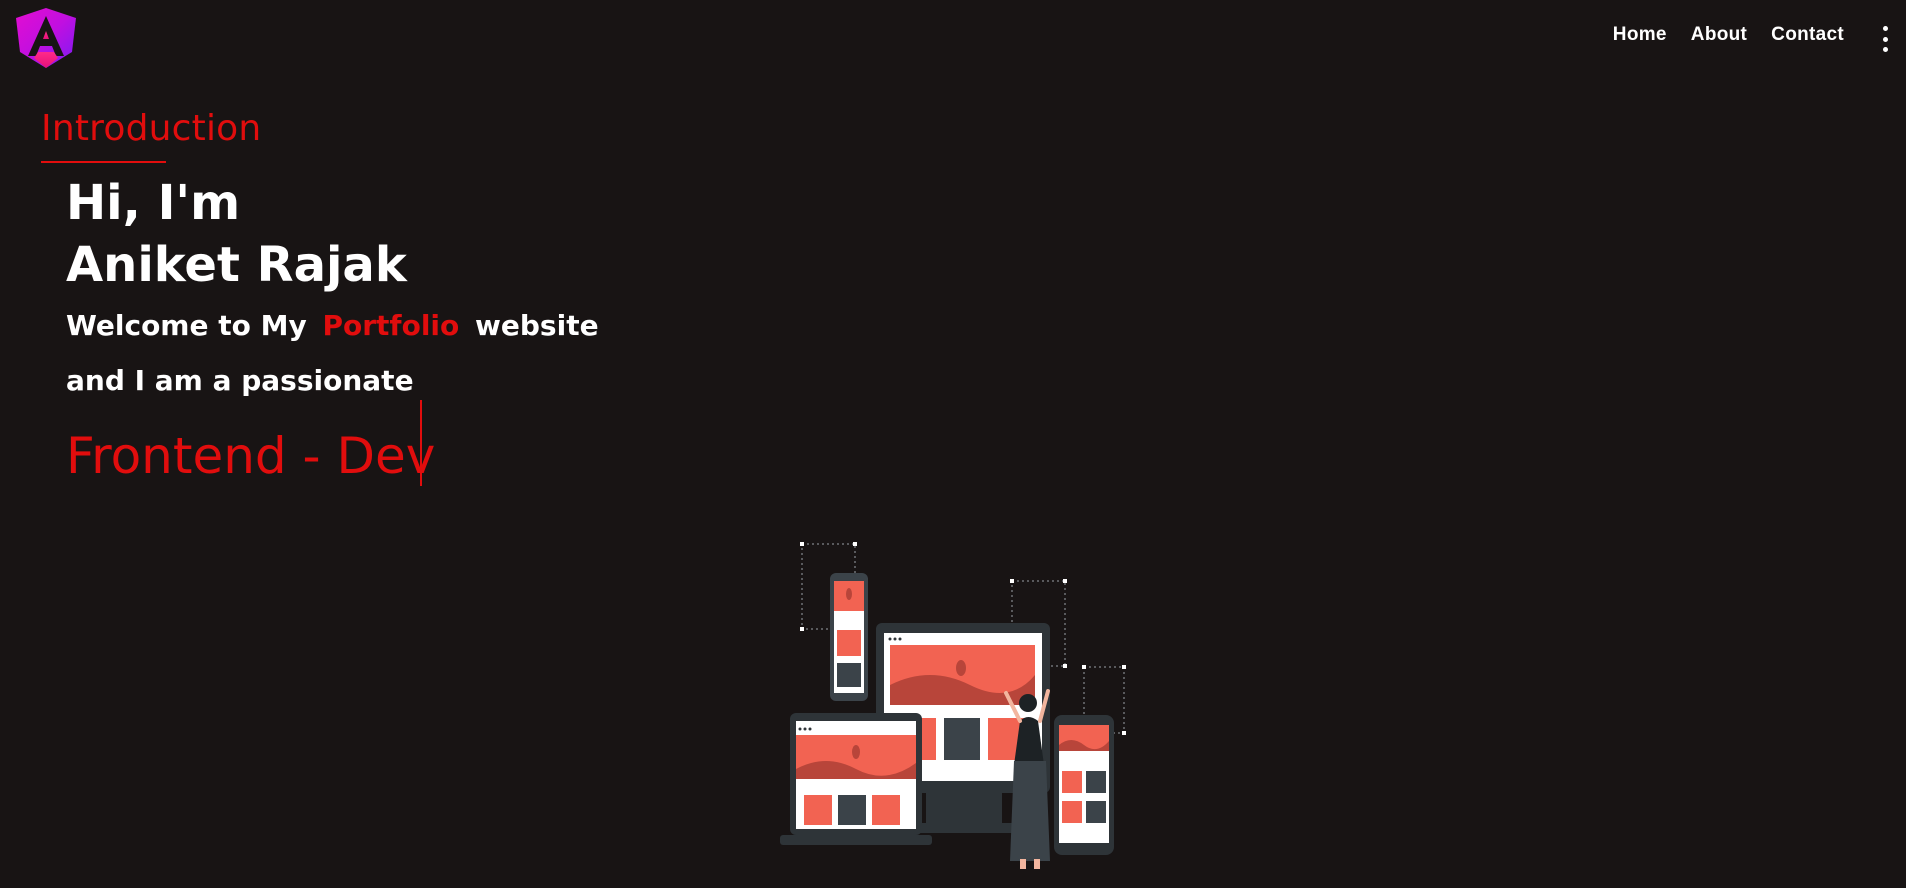 The image size is (1906, 888). Describe the element at coordinates (251, 456) in the screenshot. I see `typed-role-text: Frontend - Dev` at that location.